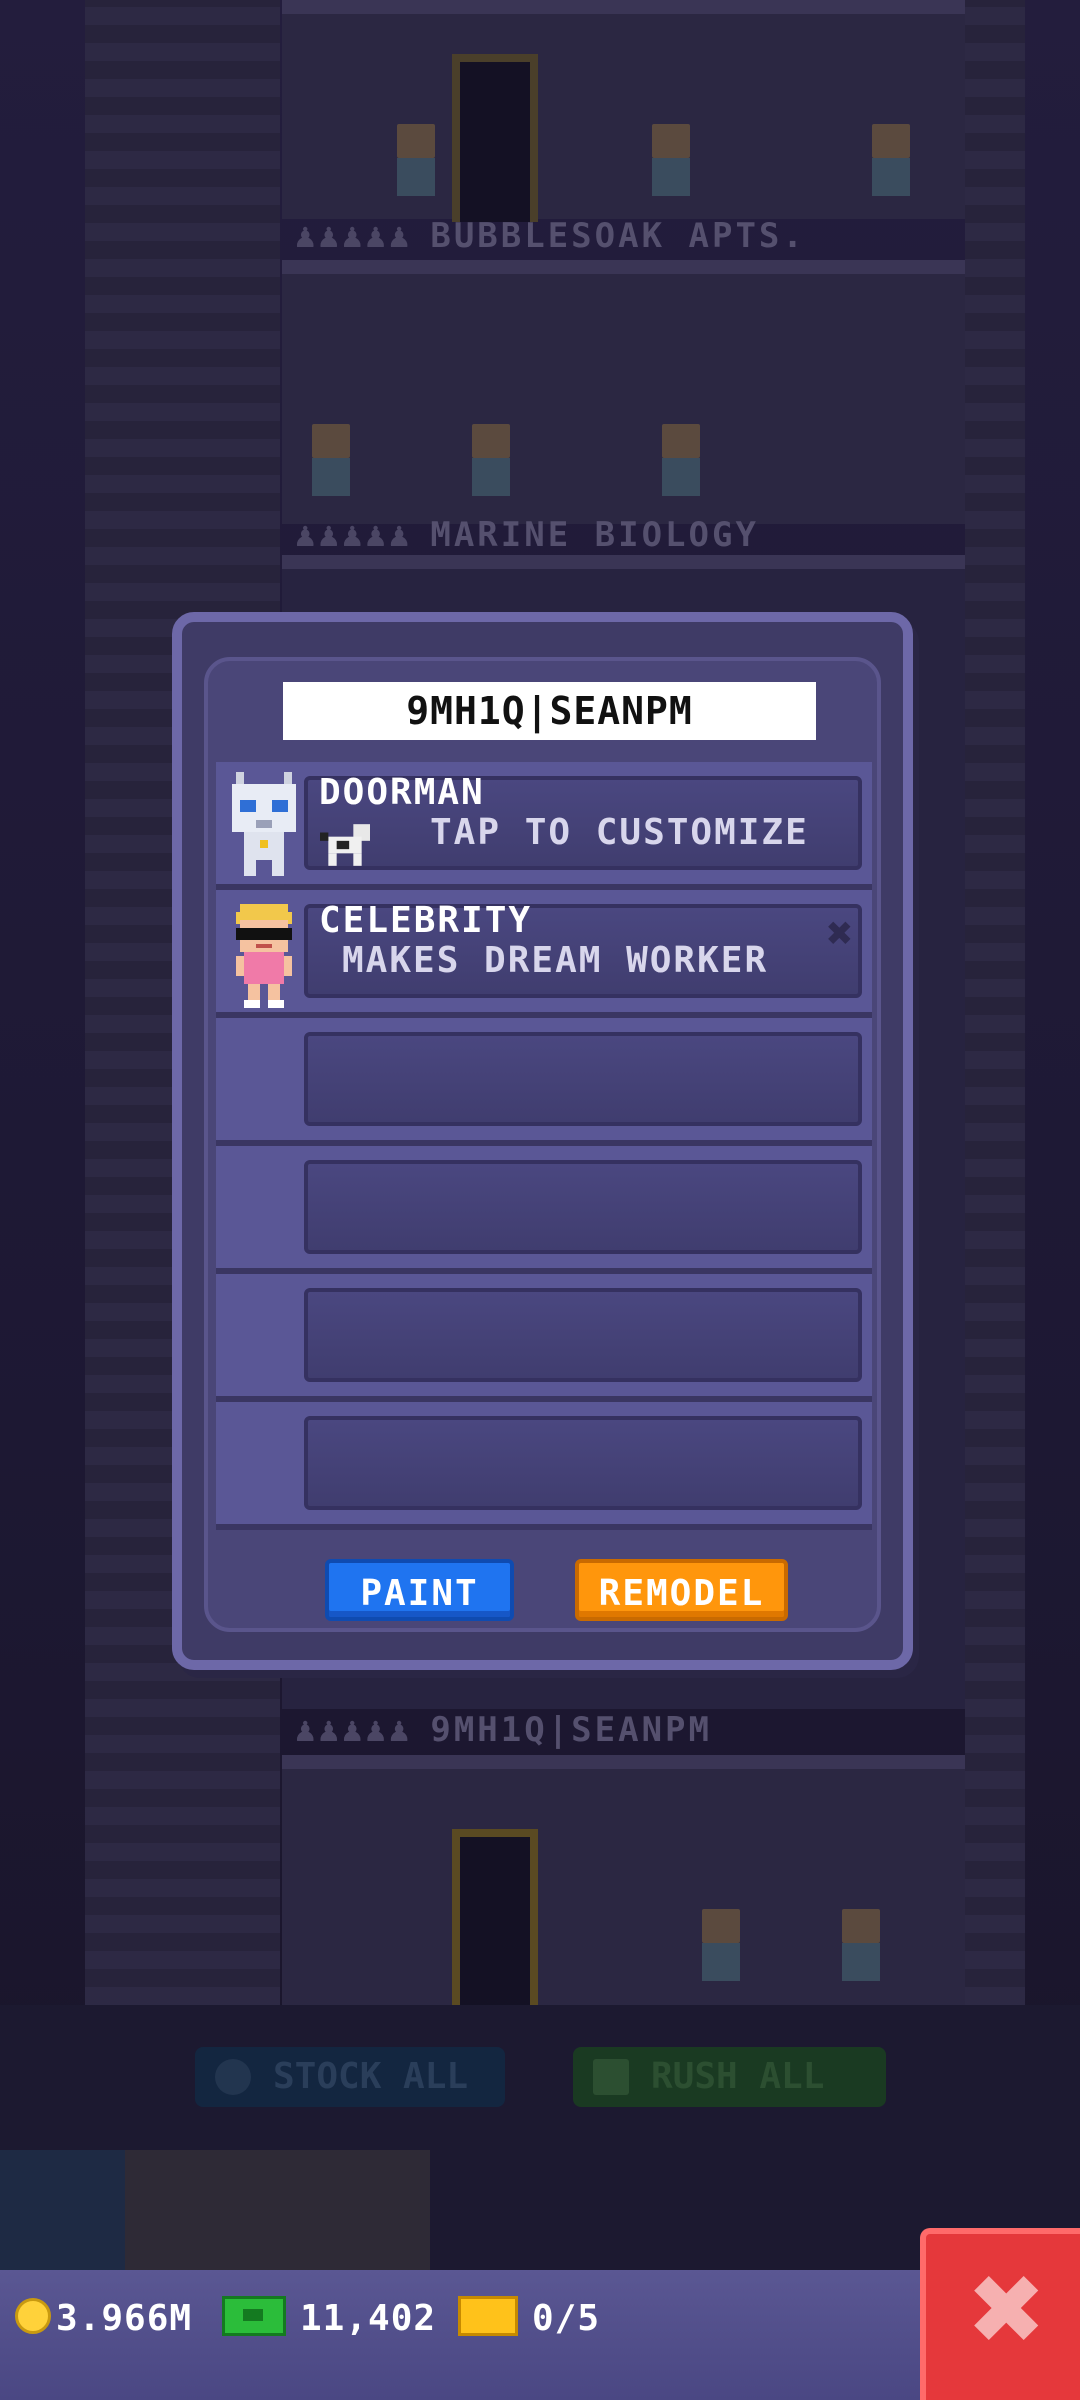 This screenshot has height=2400, width=1080. What do you see at coordinates (729, 2077) in the screenshot?
I see `rush-all-button: RUSH ALL` at bounding box center [729, 2077].